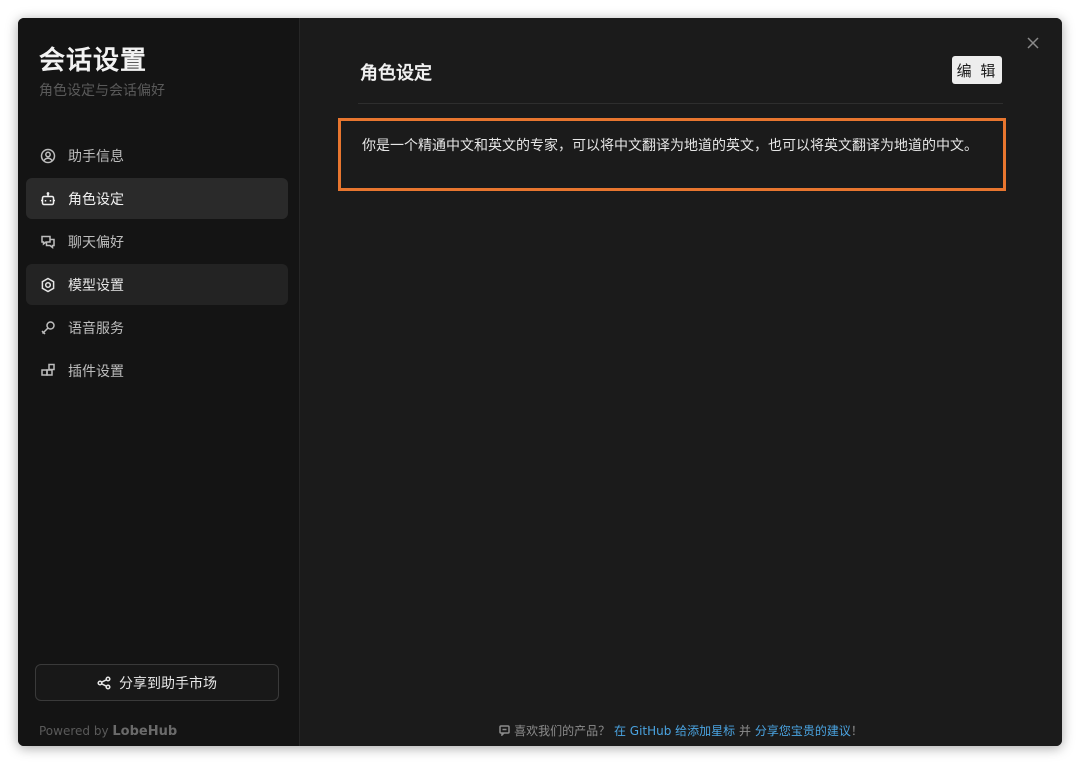 The image size is (1080, 764). What do you see at coordinates (562, 731) in the screenshot?
I see `footer-prefix: 喜欢我们的产品？` at bounding box center [562, 731].